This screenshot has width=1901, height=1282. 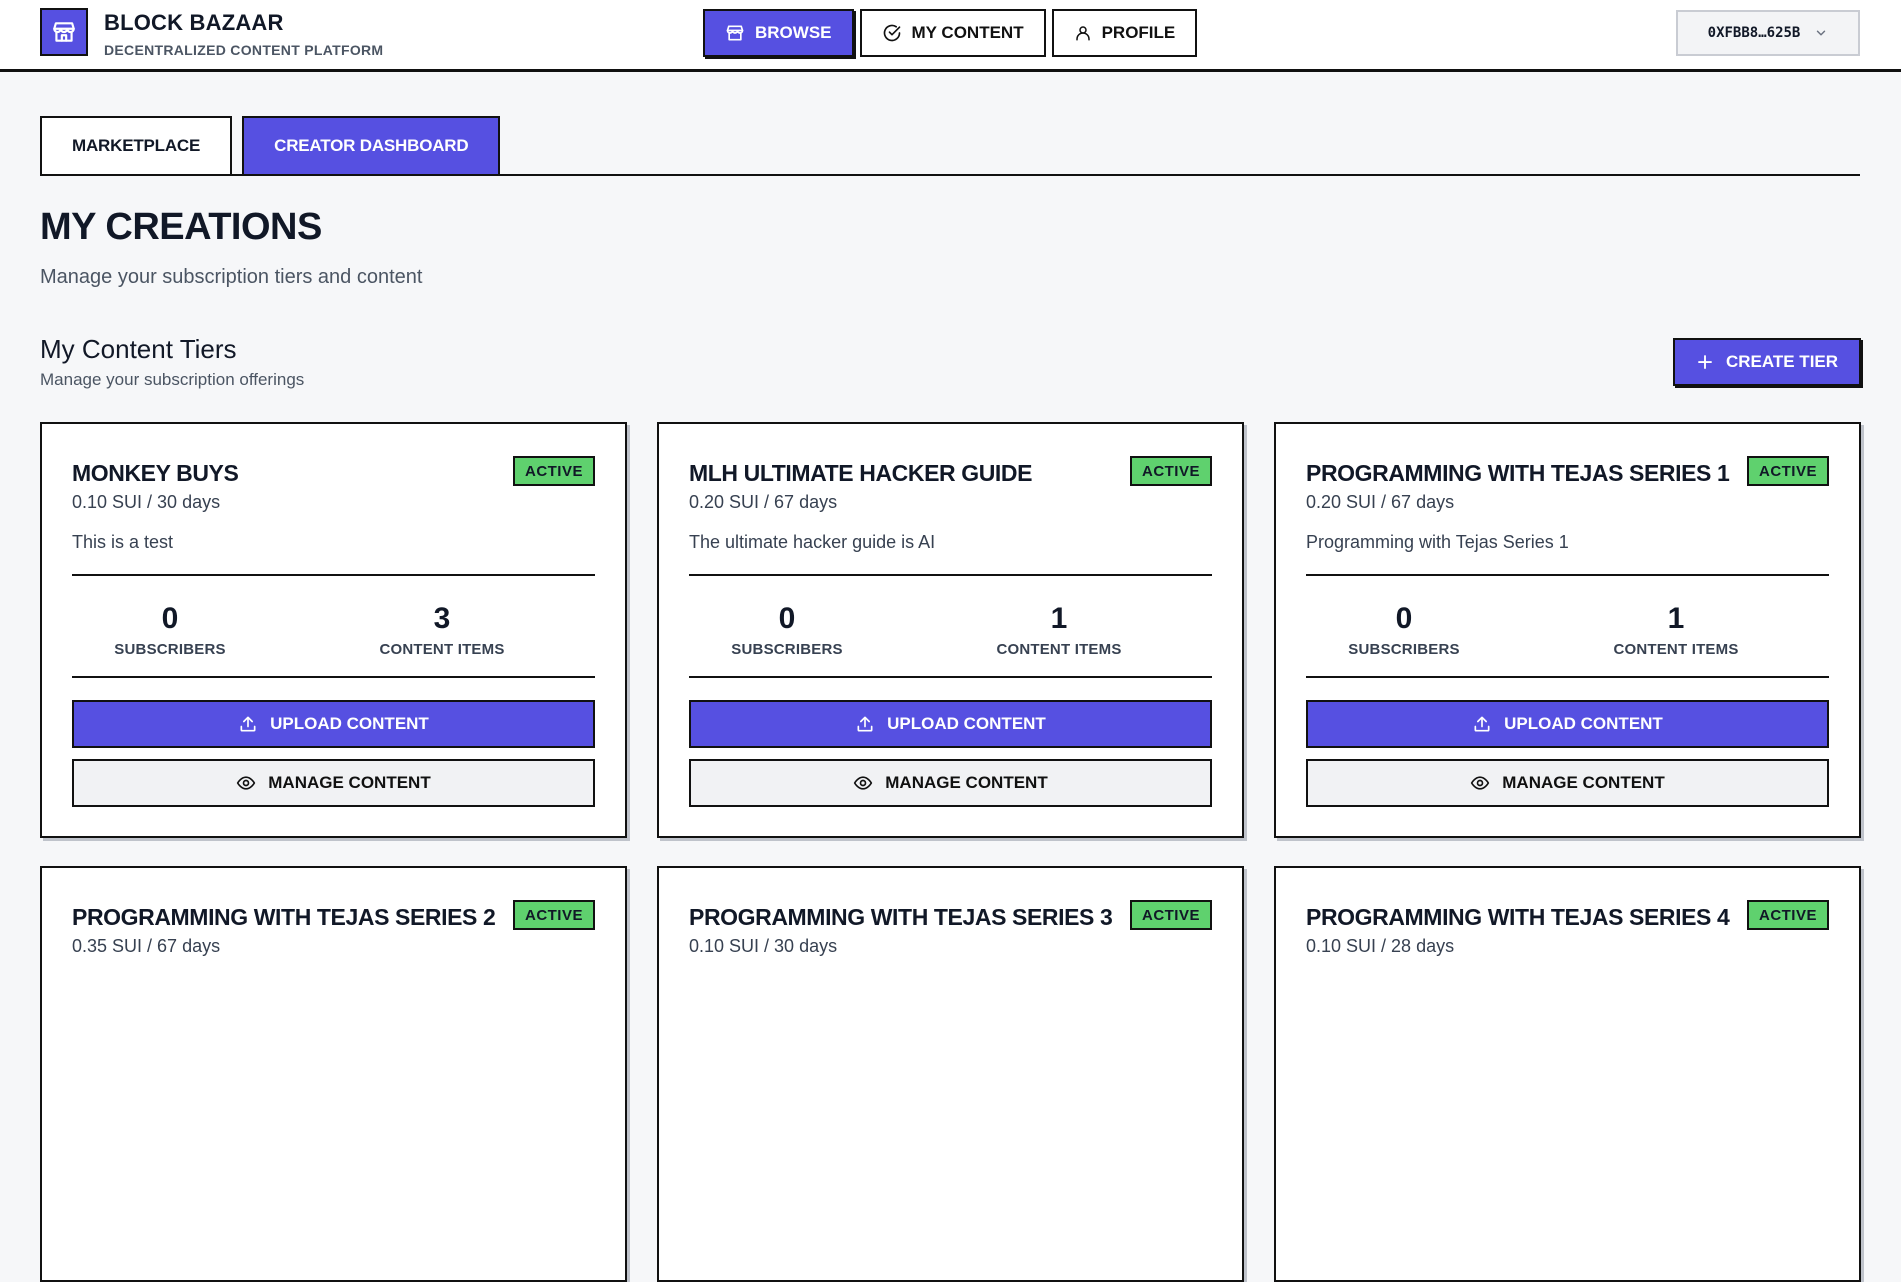 What do you see at coordinates (284, 917) in the screenshot?
I see `tier-name: PROGRAMMING WITH TEJAS SERIES 2` at bounding box center [284, 917].